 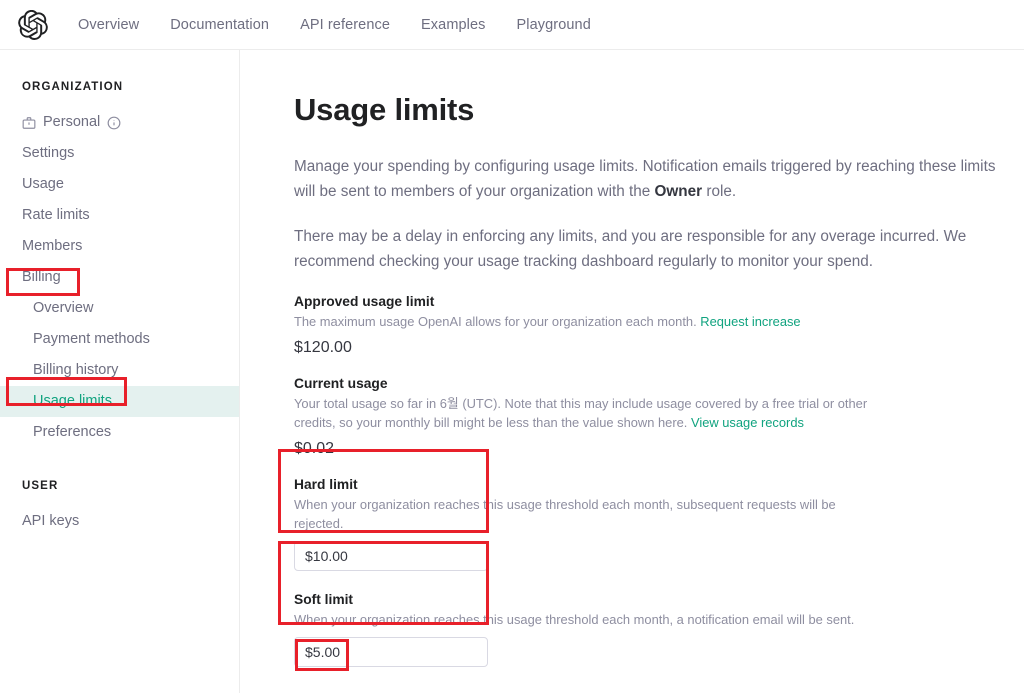 What do you see at coordinates (43, 184) in the screenshot?
I see `sidebar-item-label-usage: Usage` at bounding box center [43, 184].